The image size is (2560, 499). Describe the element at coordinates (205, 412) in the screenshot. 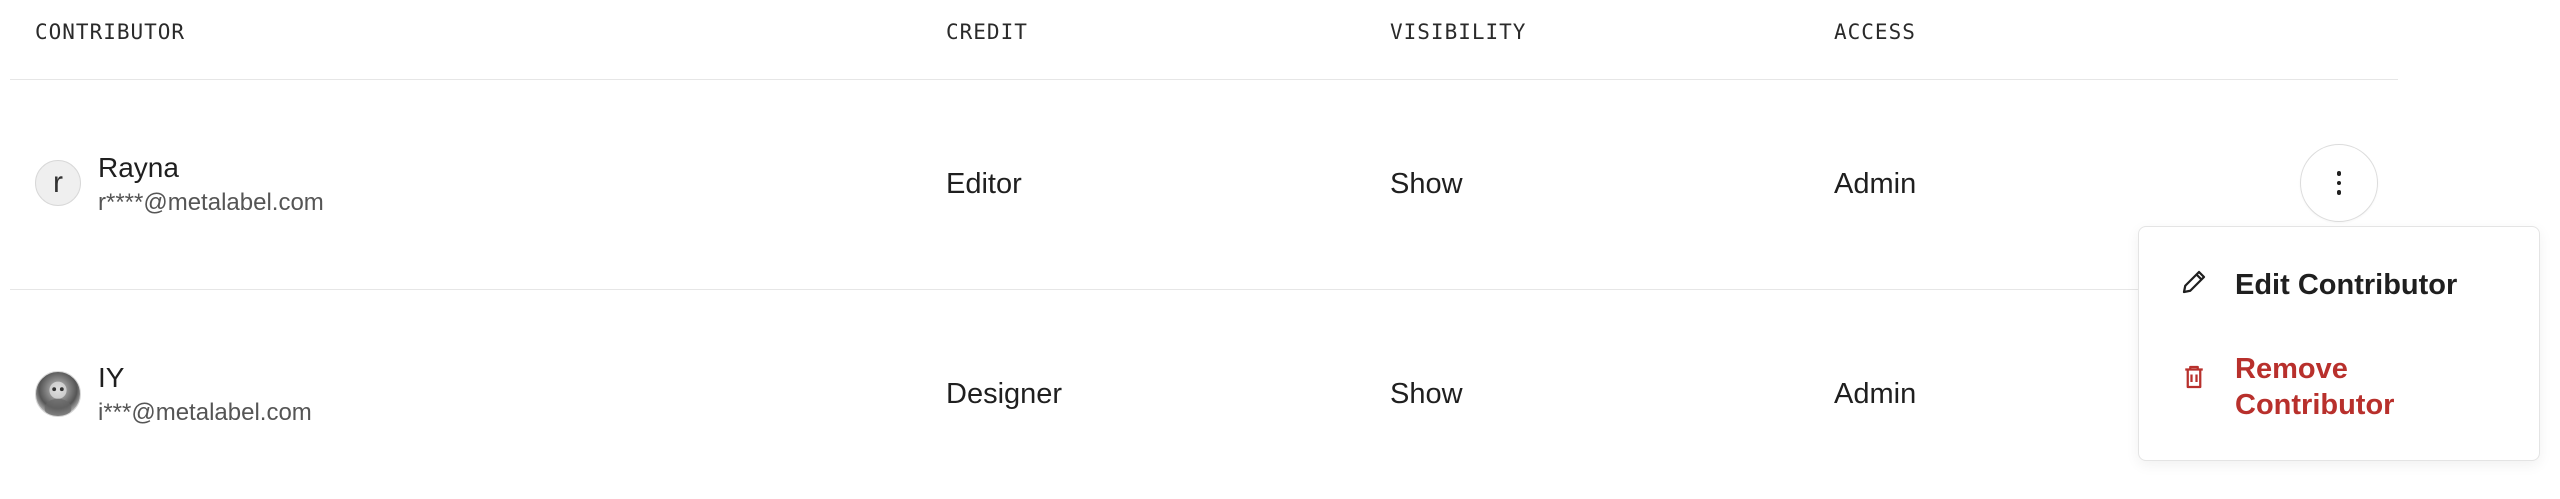

I see `contributor-email: i***@metalabel.com` at that location.